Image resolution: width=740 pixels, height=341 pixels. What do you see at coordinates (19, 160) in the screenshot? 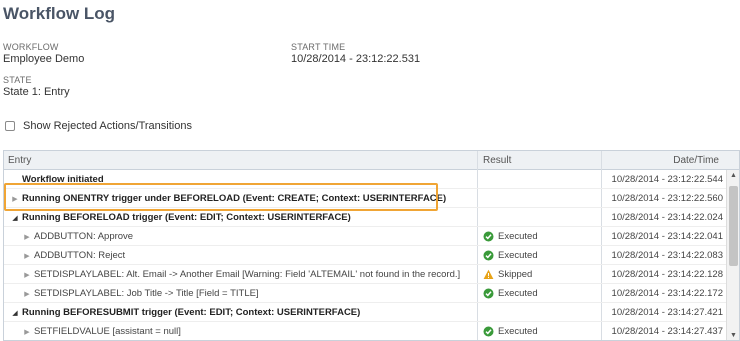
I see `column-header-entry: Entry` at bounding box center [19, 160].